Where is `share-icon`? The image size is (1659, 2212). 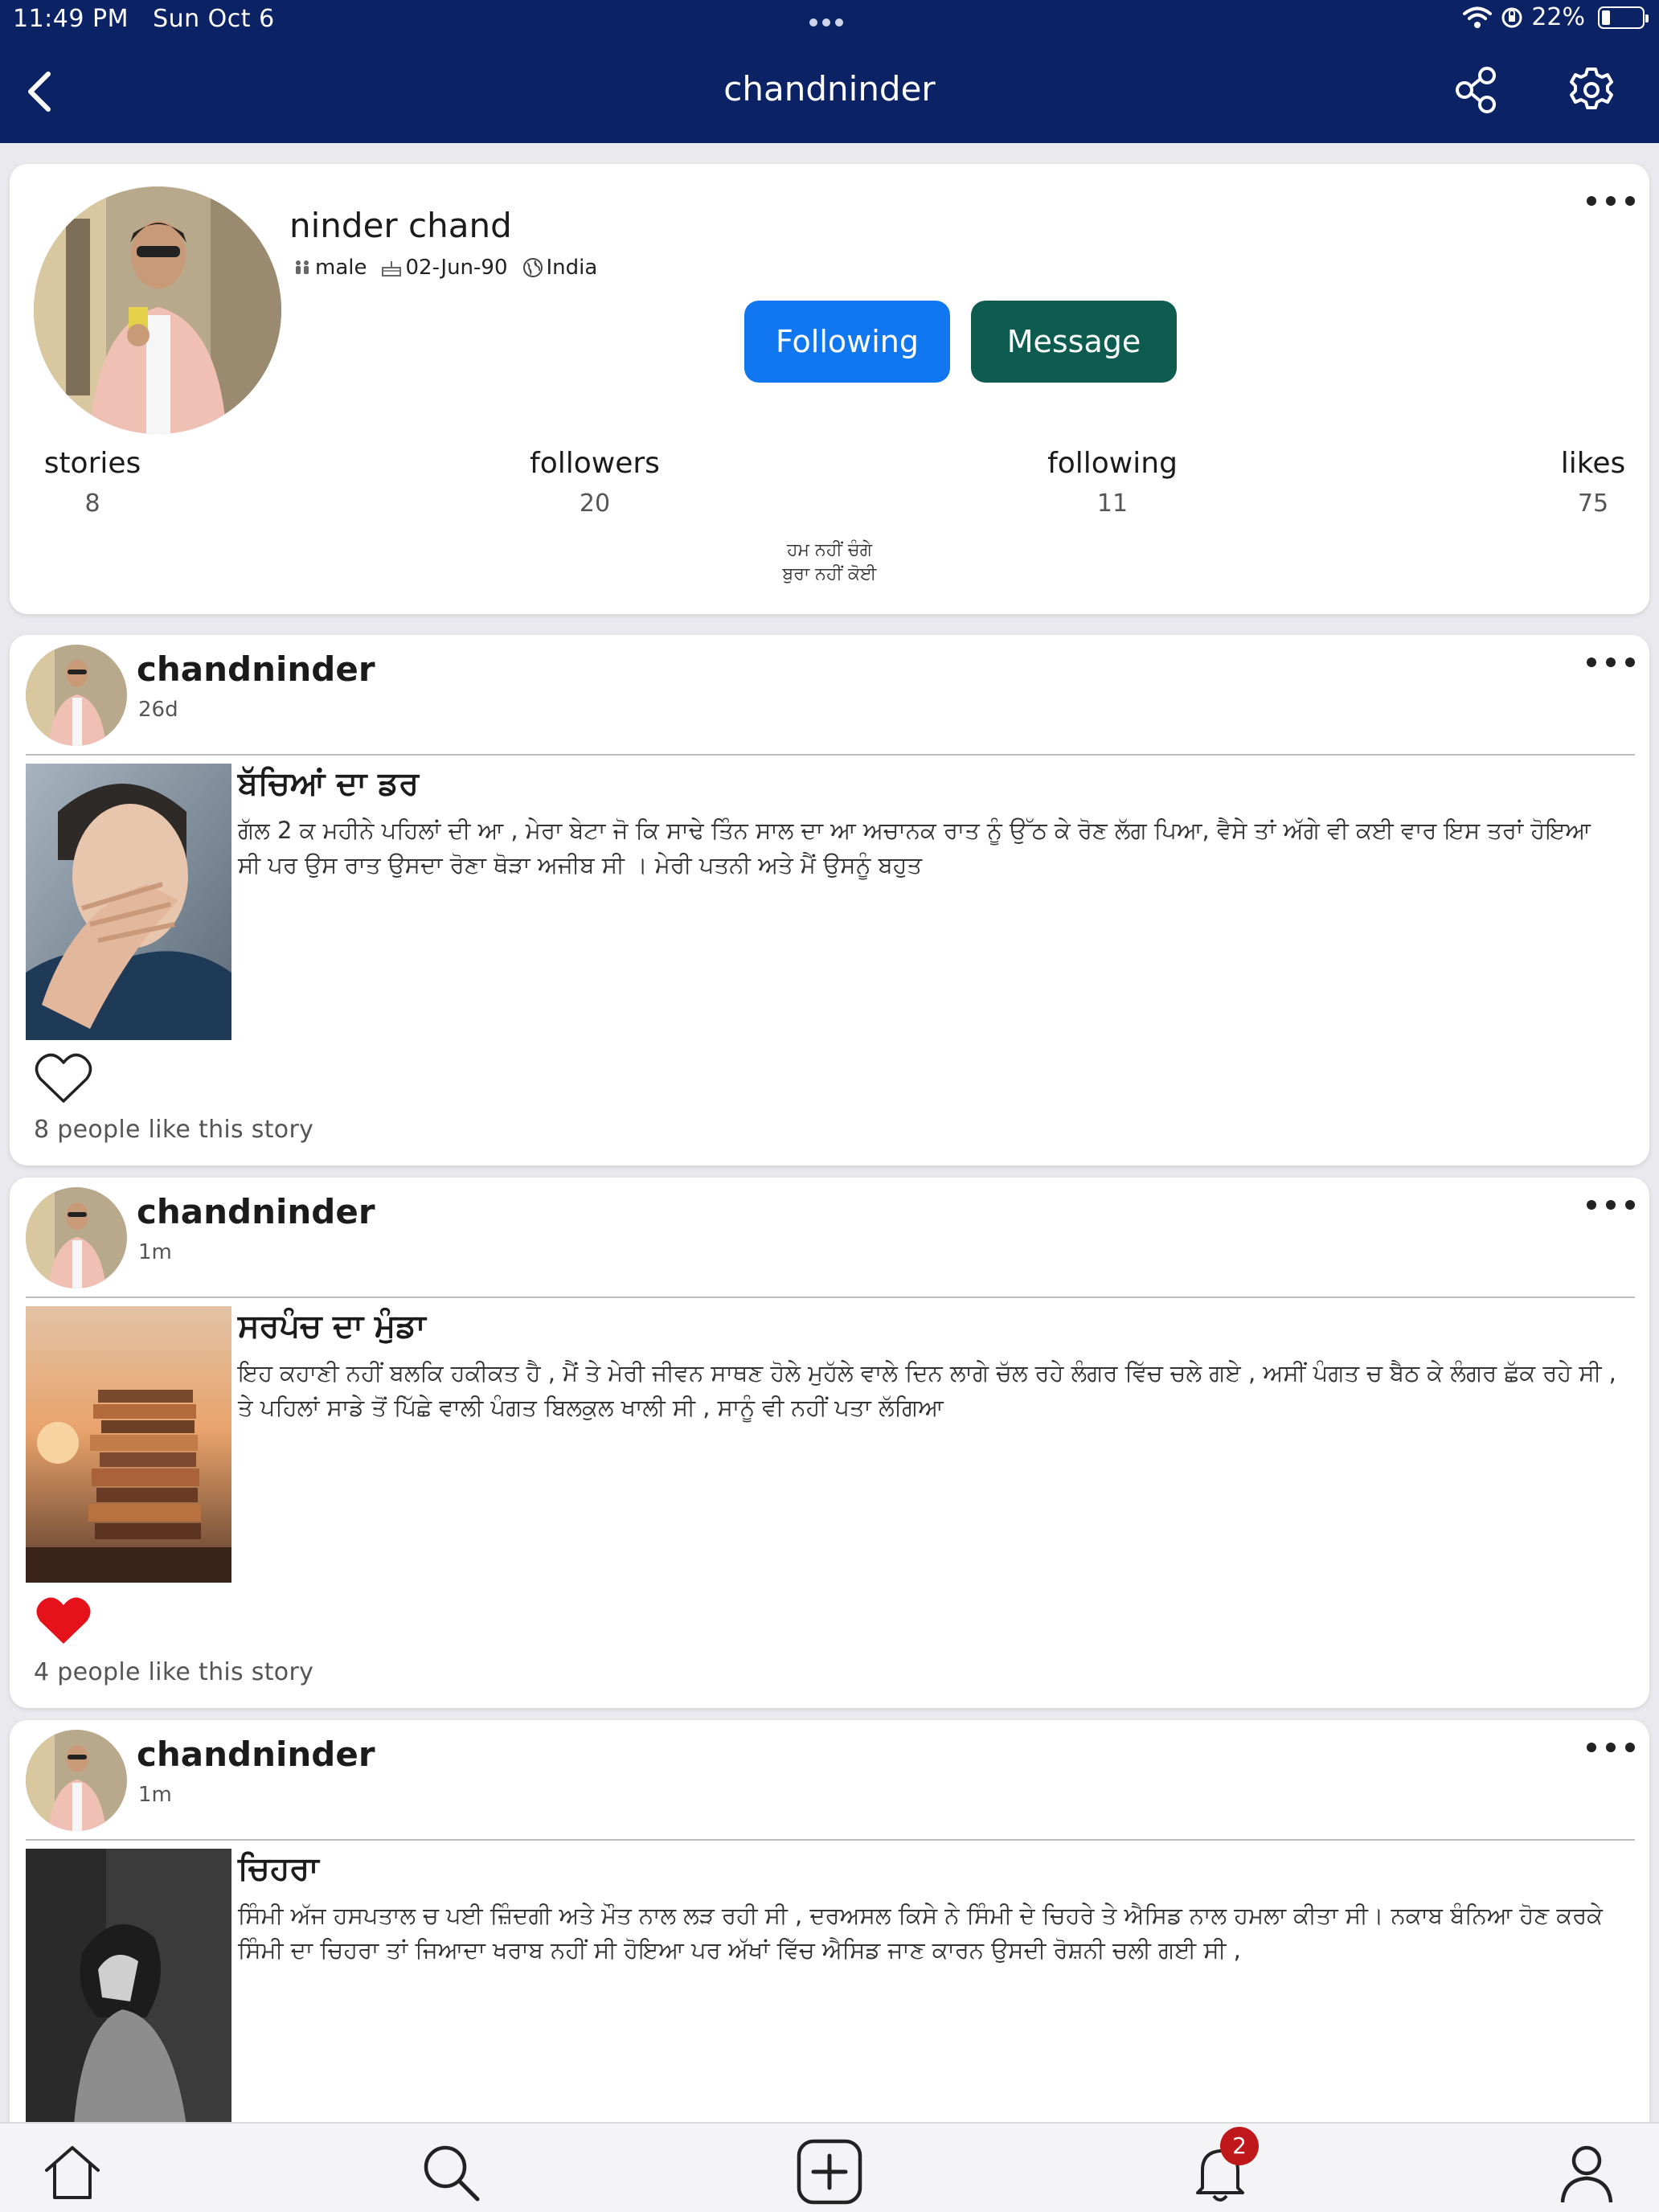 share-icon is located at coordinates (1477, 90).